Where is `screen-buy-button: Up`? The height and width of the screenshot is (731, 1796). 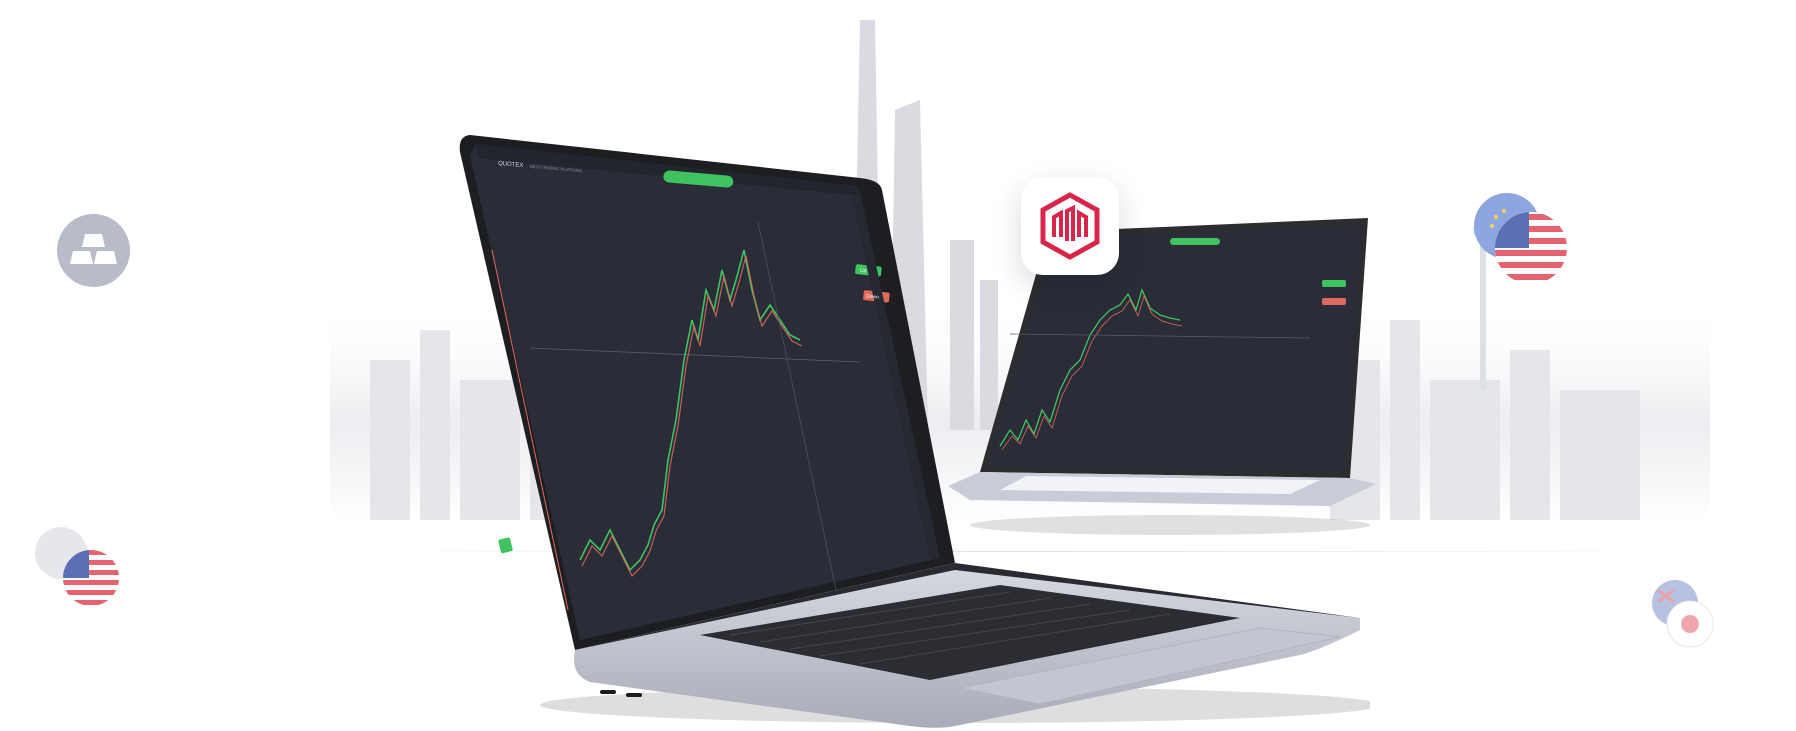
screen-buy-button: Up is located at coordinates (863, 271).